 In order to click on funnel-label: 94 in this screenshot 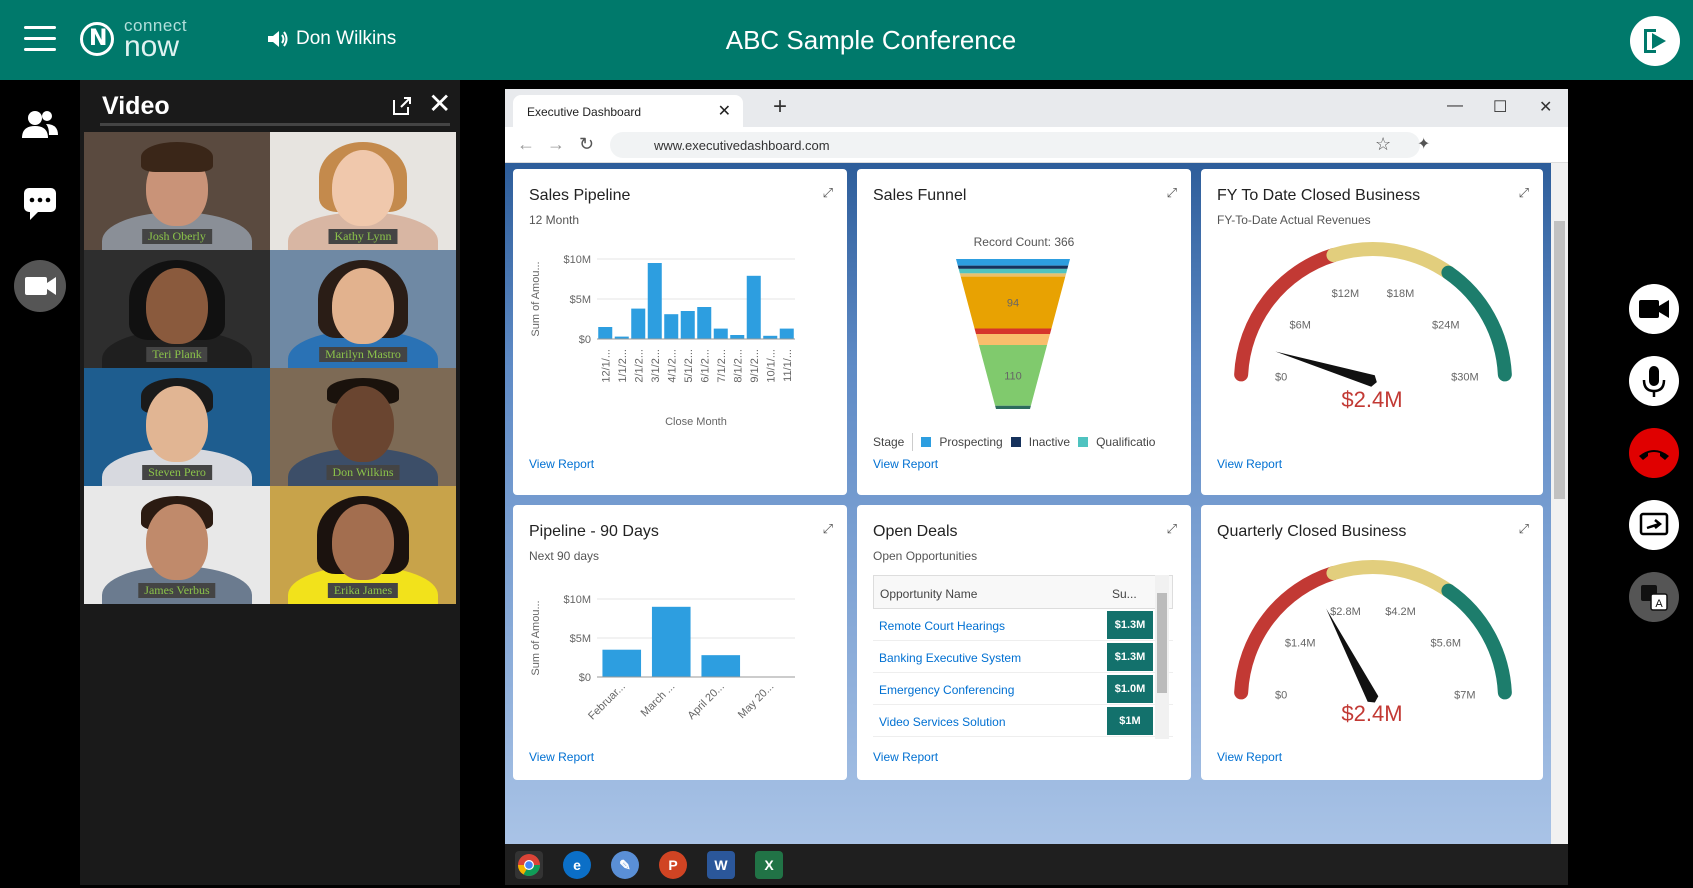, I will do `click(1013, 304)`.